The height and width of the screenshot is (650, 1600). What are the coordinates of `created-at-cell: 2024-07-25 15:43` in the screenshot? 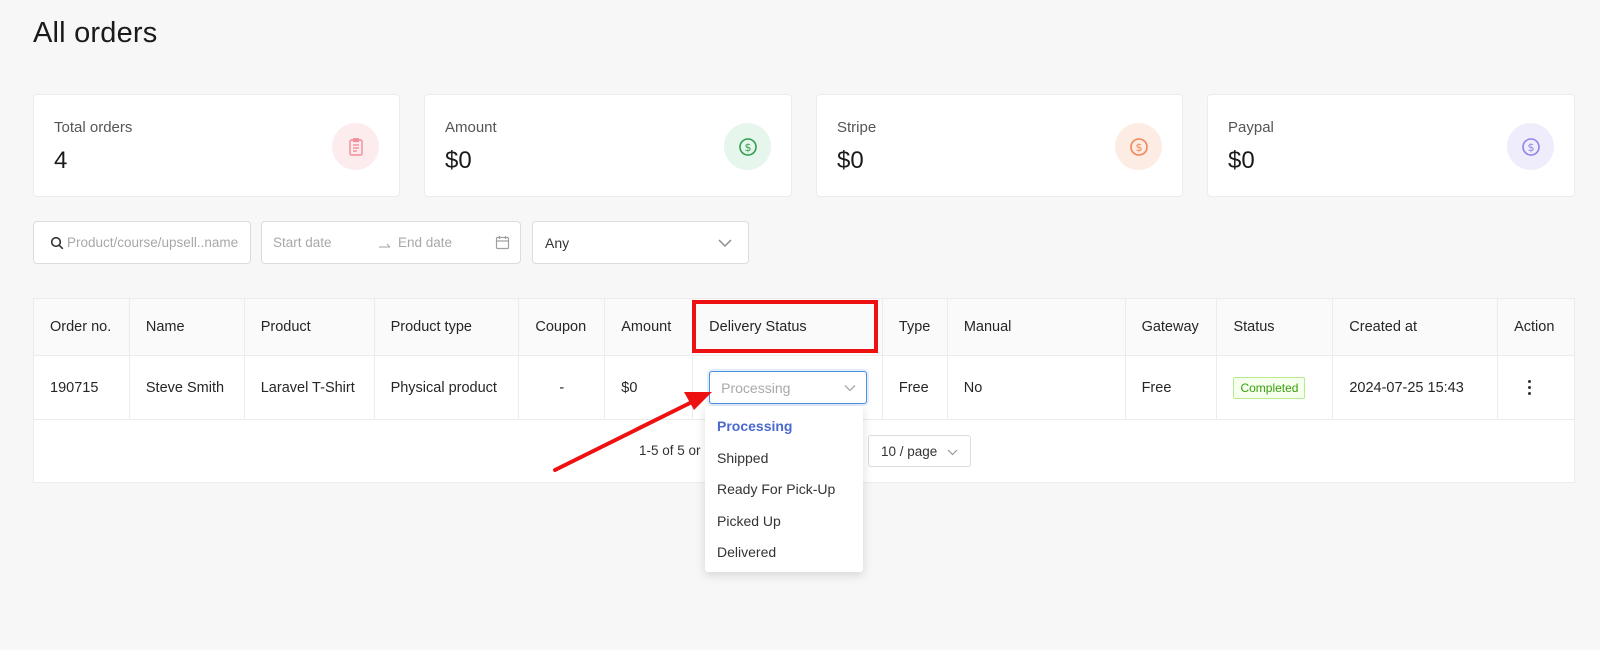 It's located at (1416, 387).